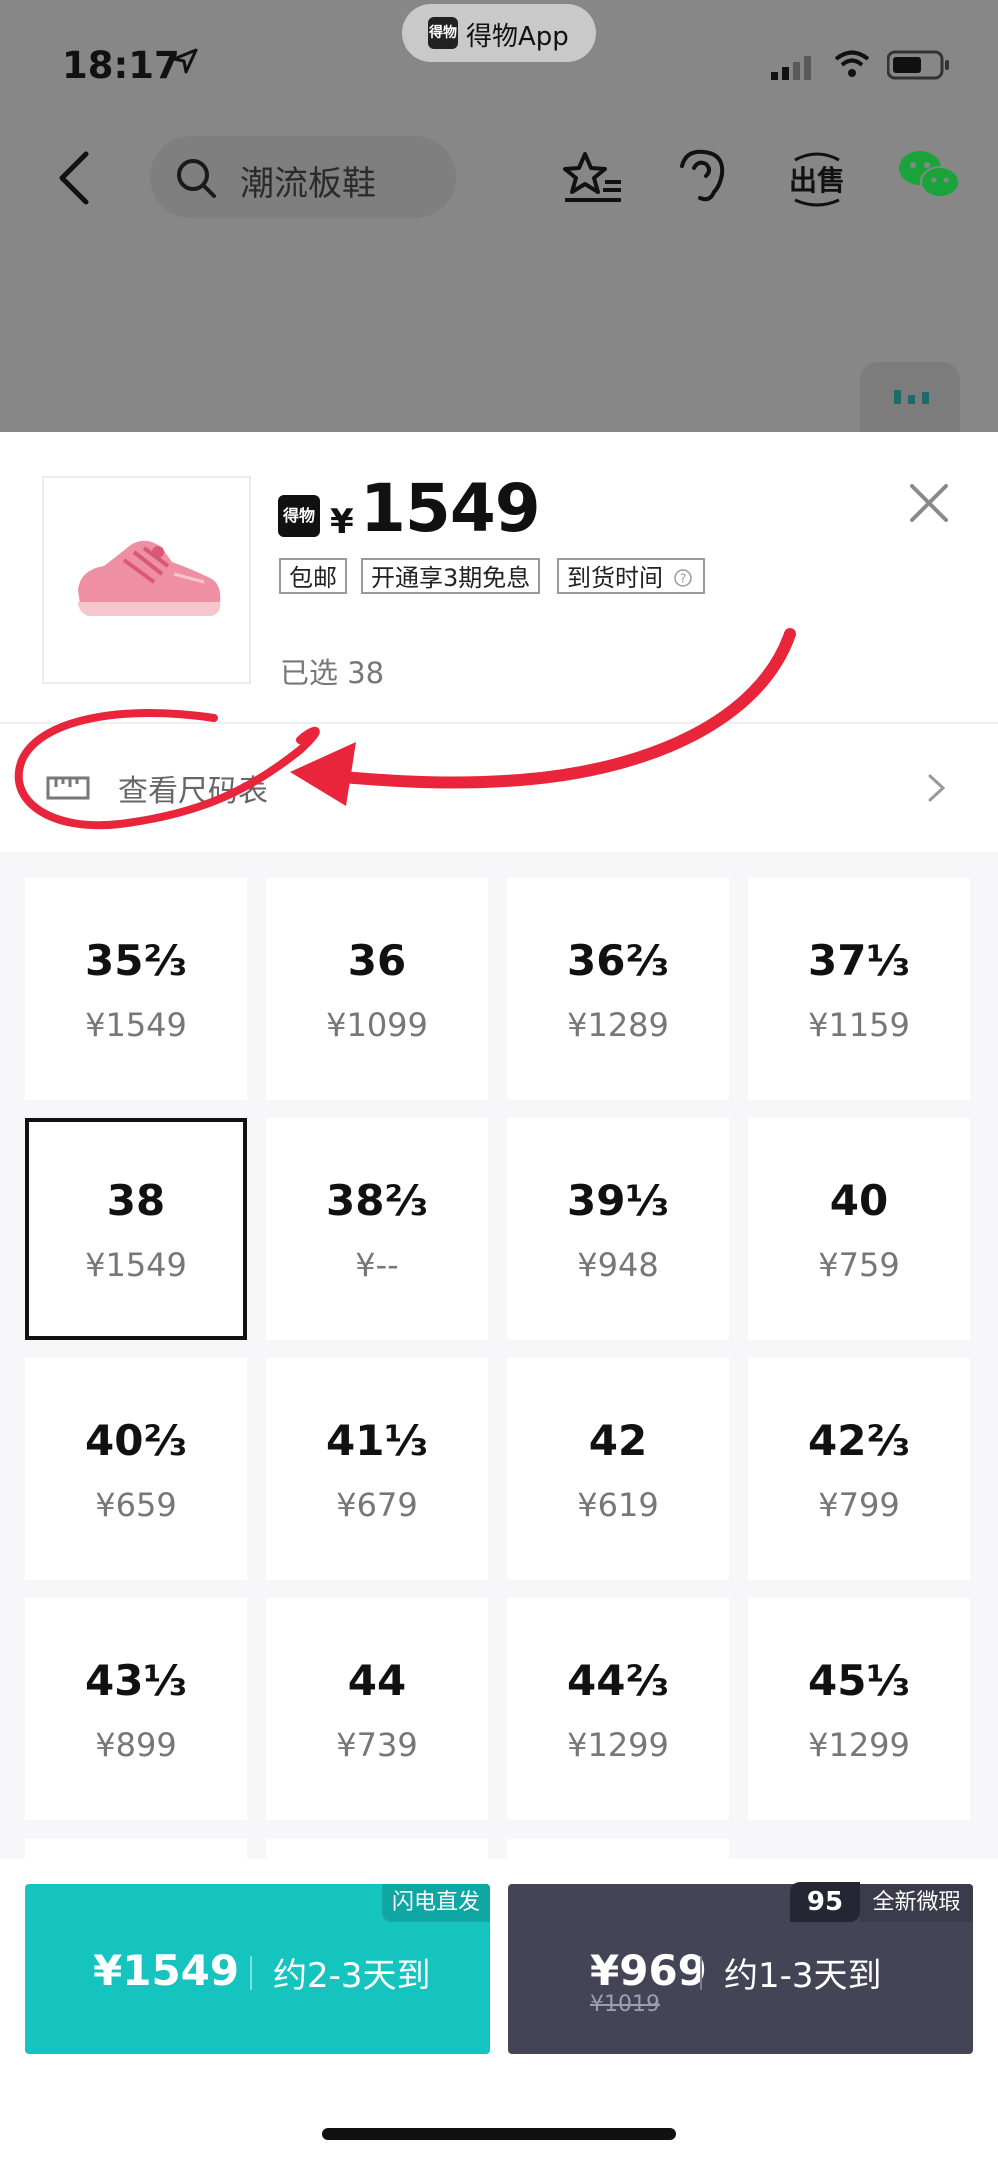 Image resolution: width=998 pixels, height=2160 pixels. Describe the element at coordinates (618, 1025) in the screenshot. I see `size-price: ¥1289` at that location.